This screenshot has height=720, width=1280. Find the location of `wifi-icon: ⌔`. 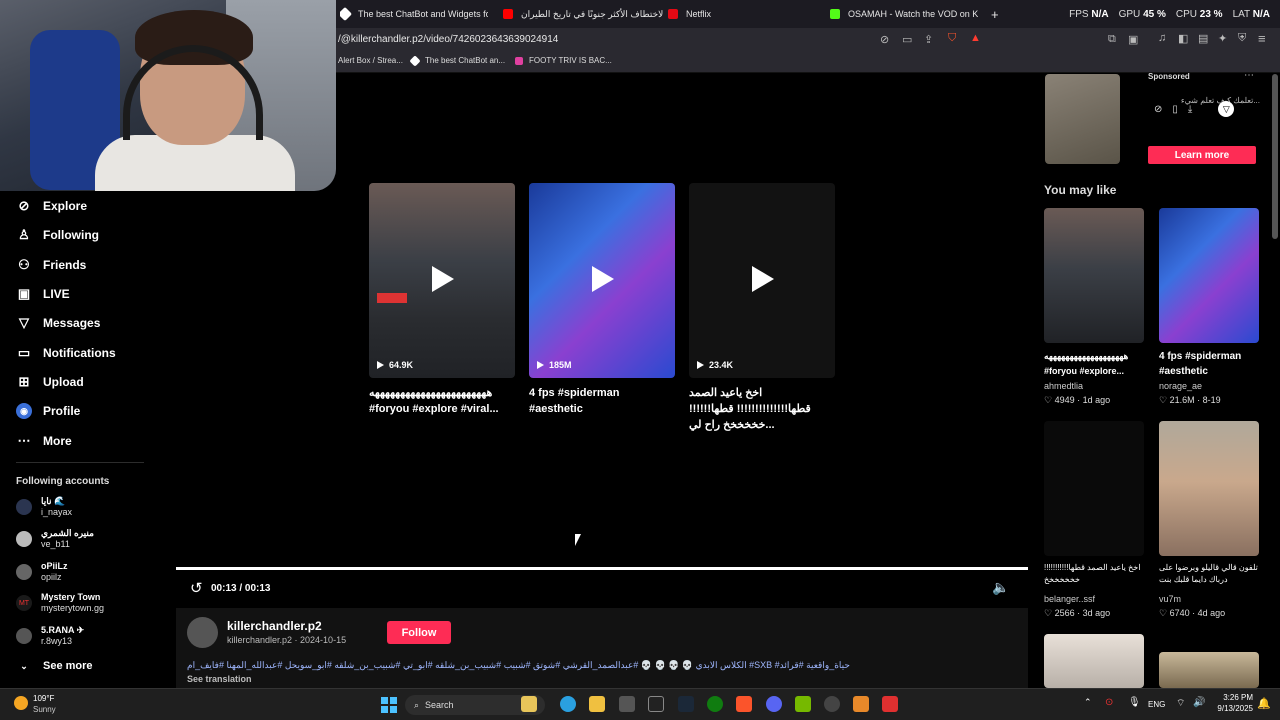

wifi-icon: ⌔ is located at coordinates (1180, 703).